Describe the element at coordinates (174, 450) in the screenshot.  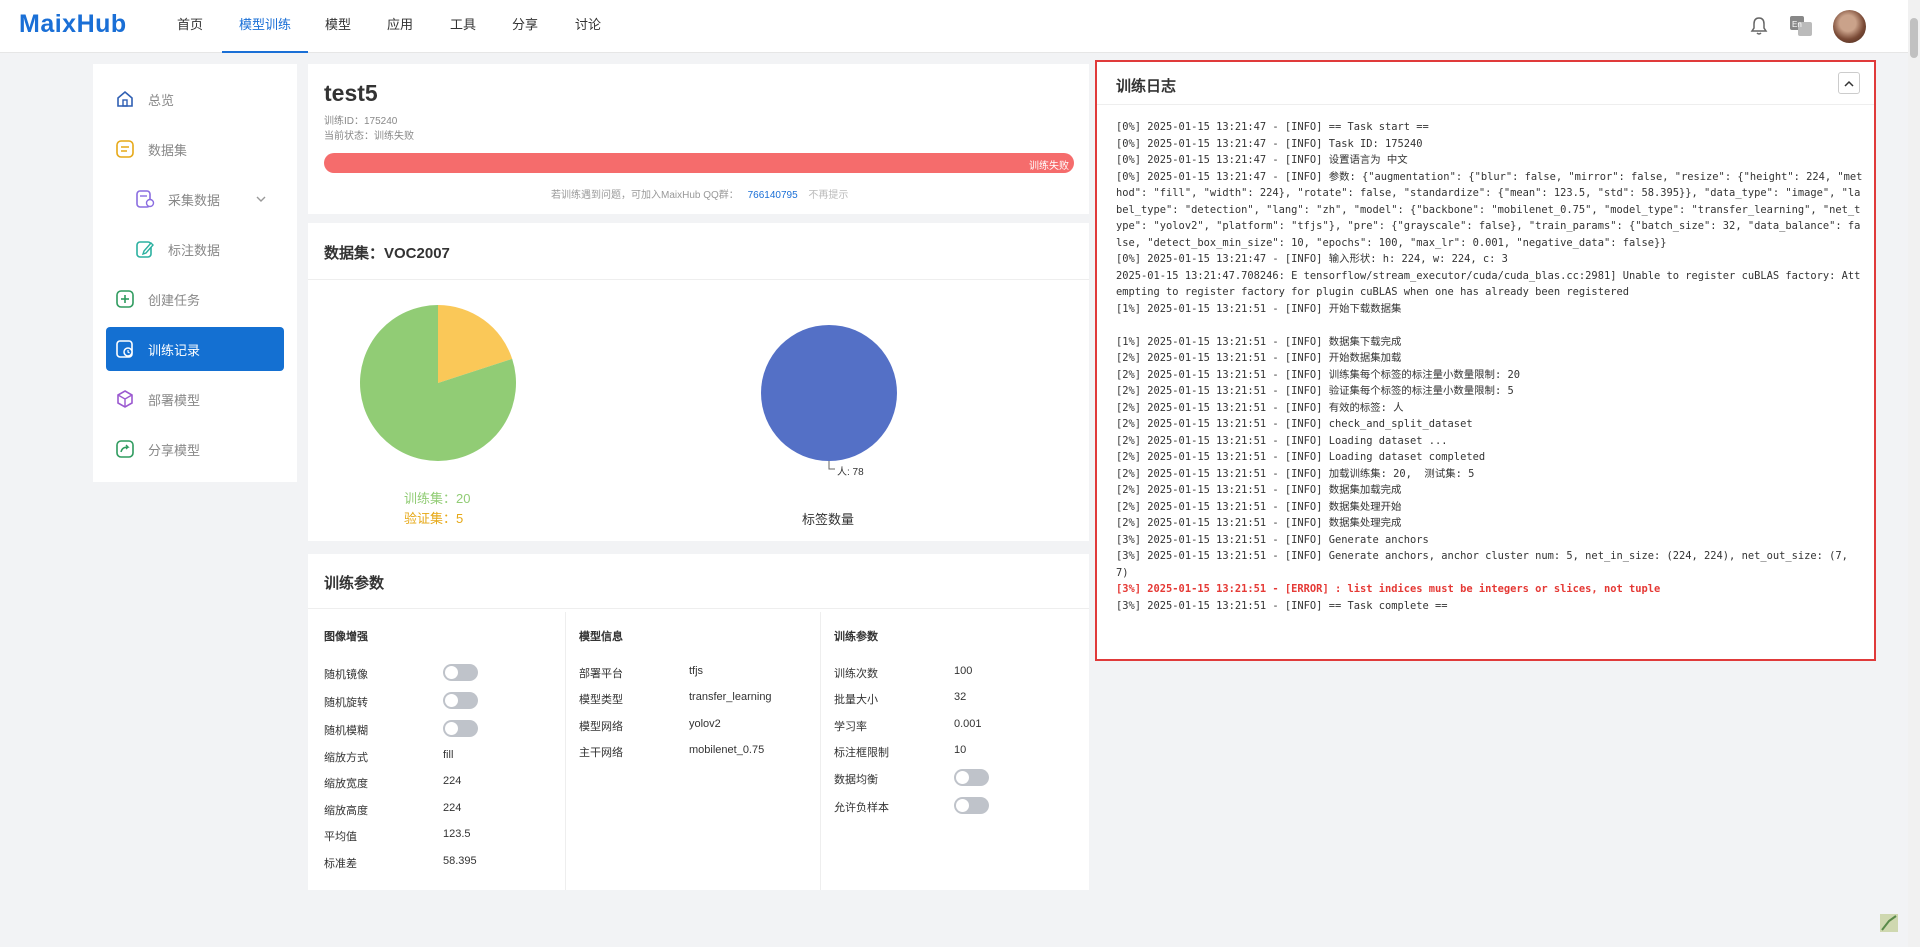
I see `sidebar-item-label: 分享模型` at that location.